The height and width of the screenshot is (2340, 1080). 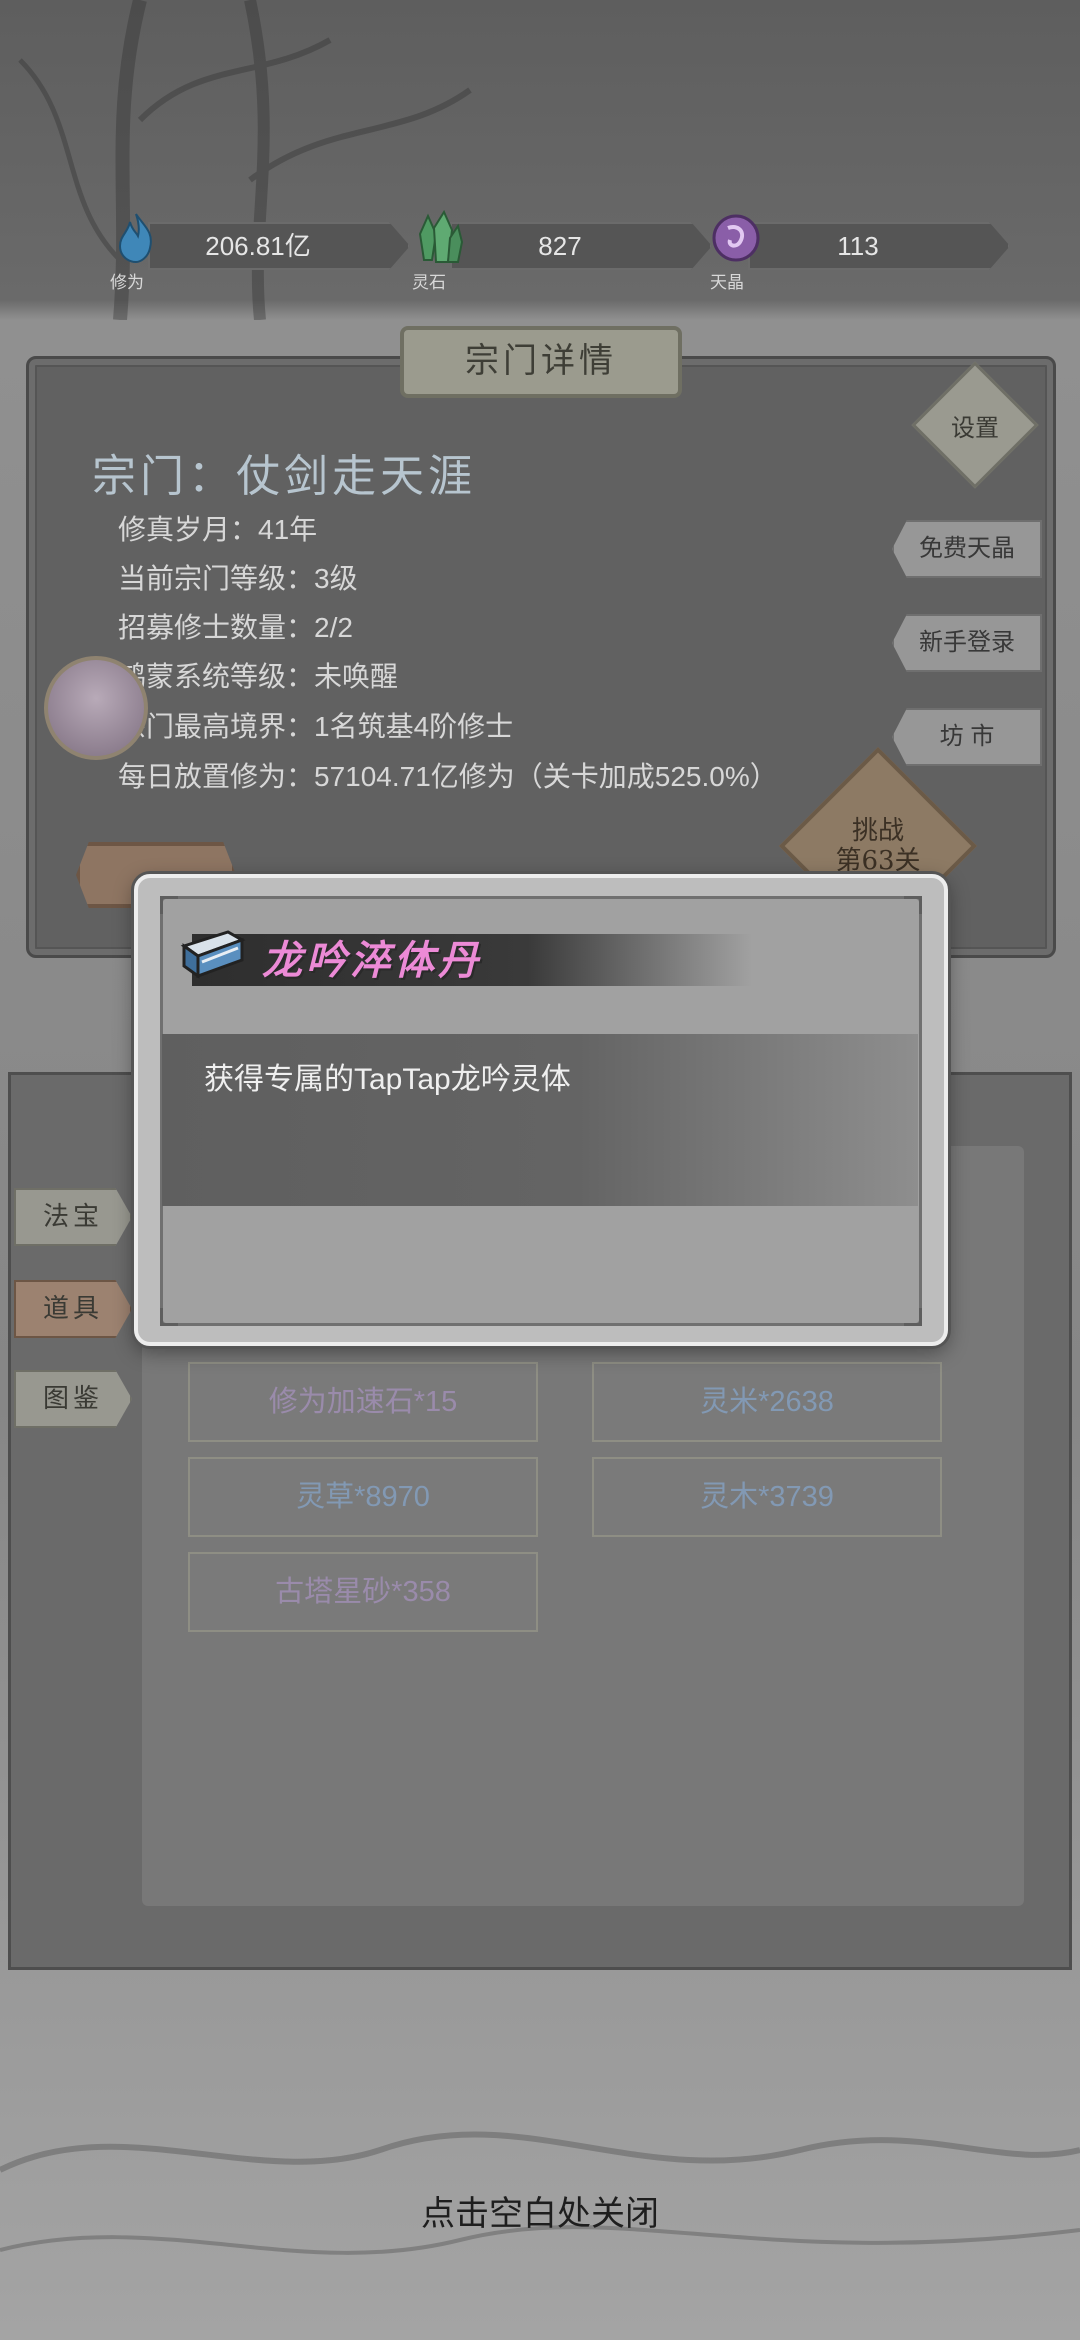 What do you see at coordinates (441, 236) in the screenshot?
I see `green-crystal-icon` at bounding box center [441, 236].